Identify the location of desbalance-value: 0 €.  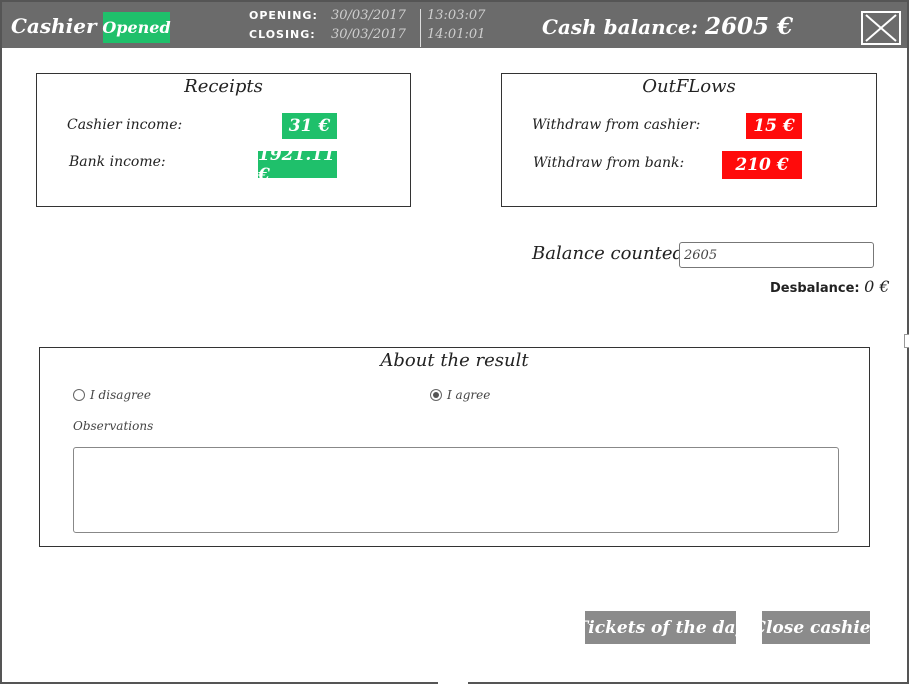
(877, 286).